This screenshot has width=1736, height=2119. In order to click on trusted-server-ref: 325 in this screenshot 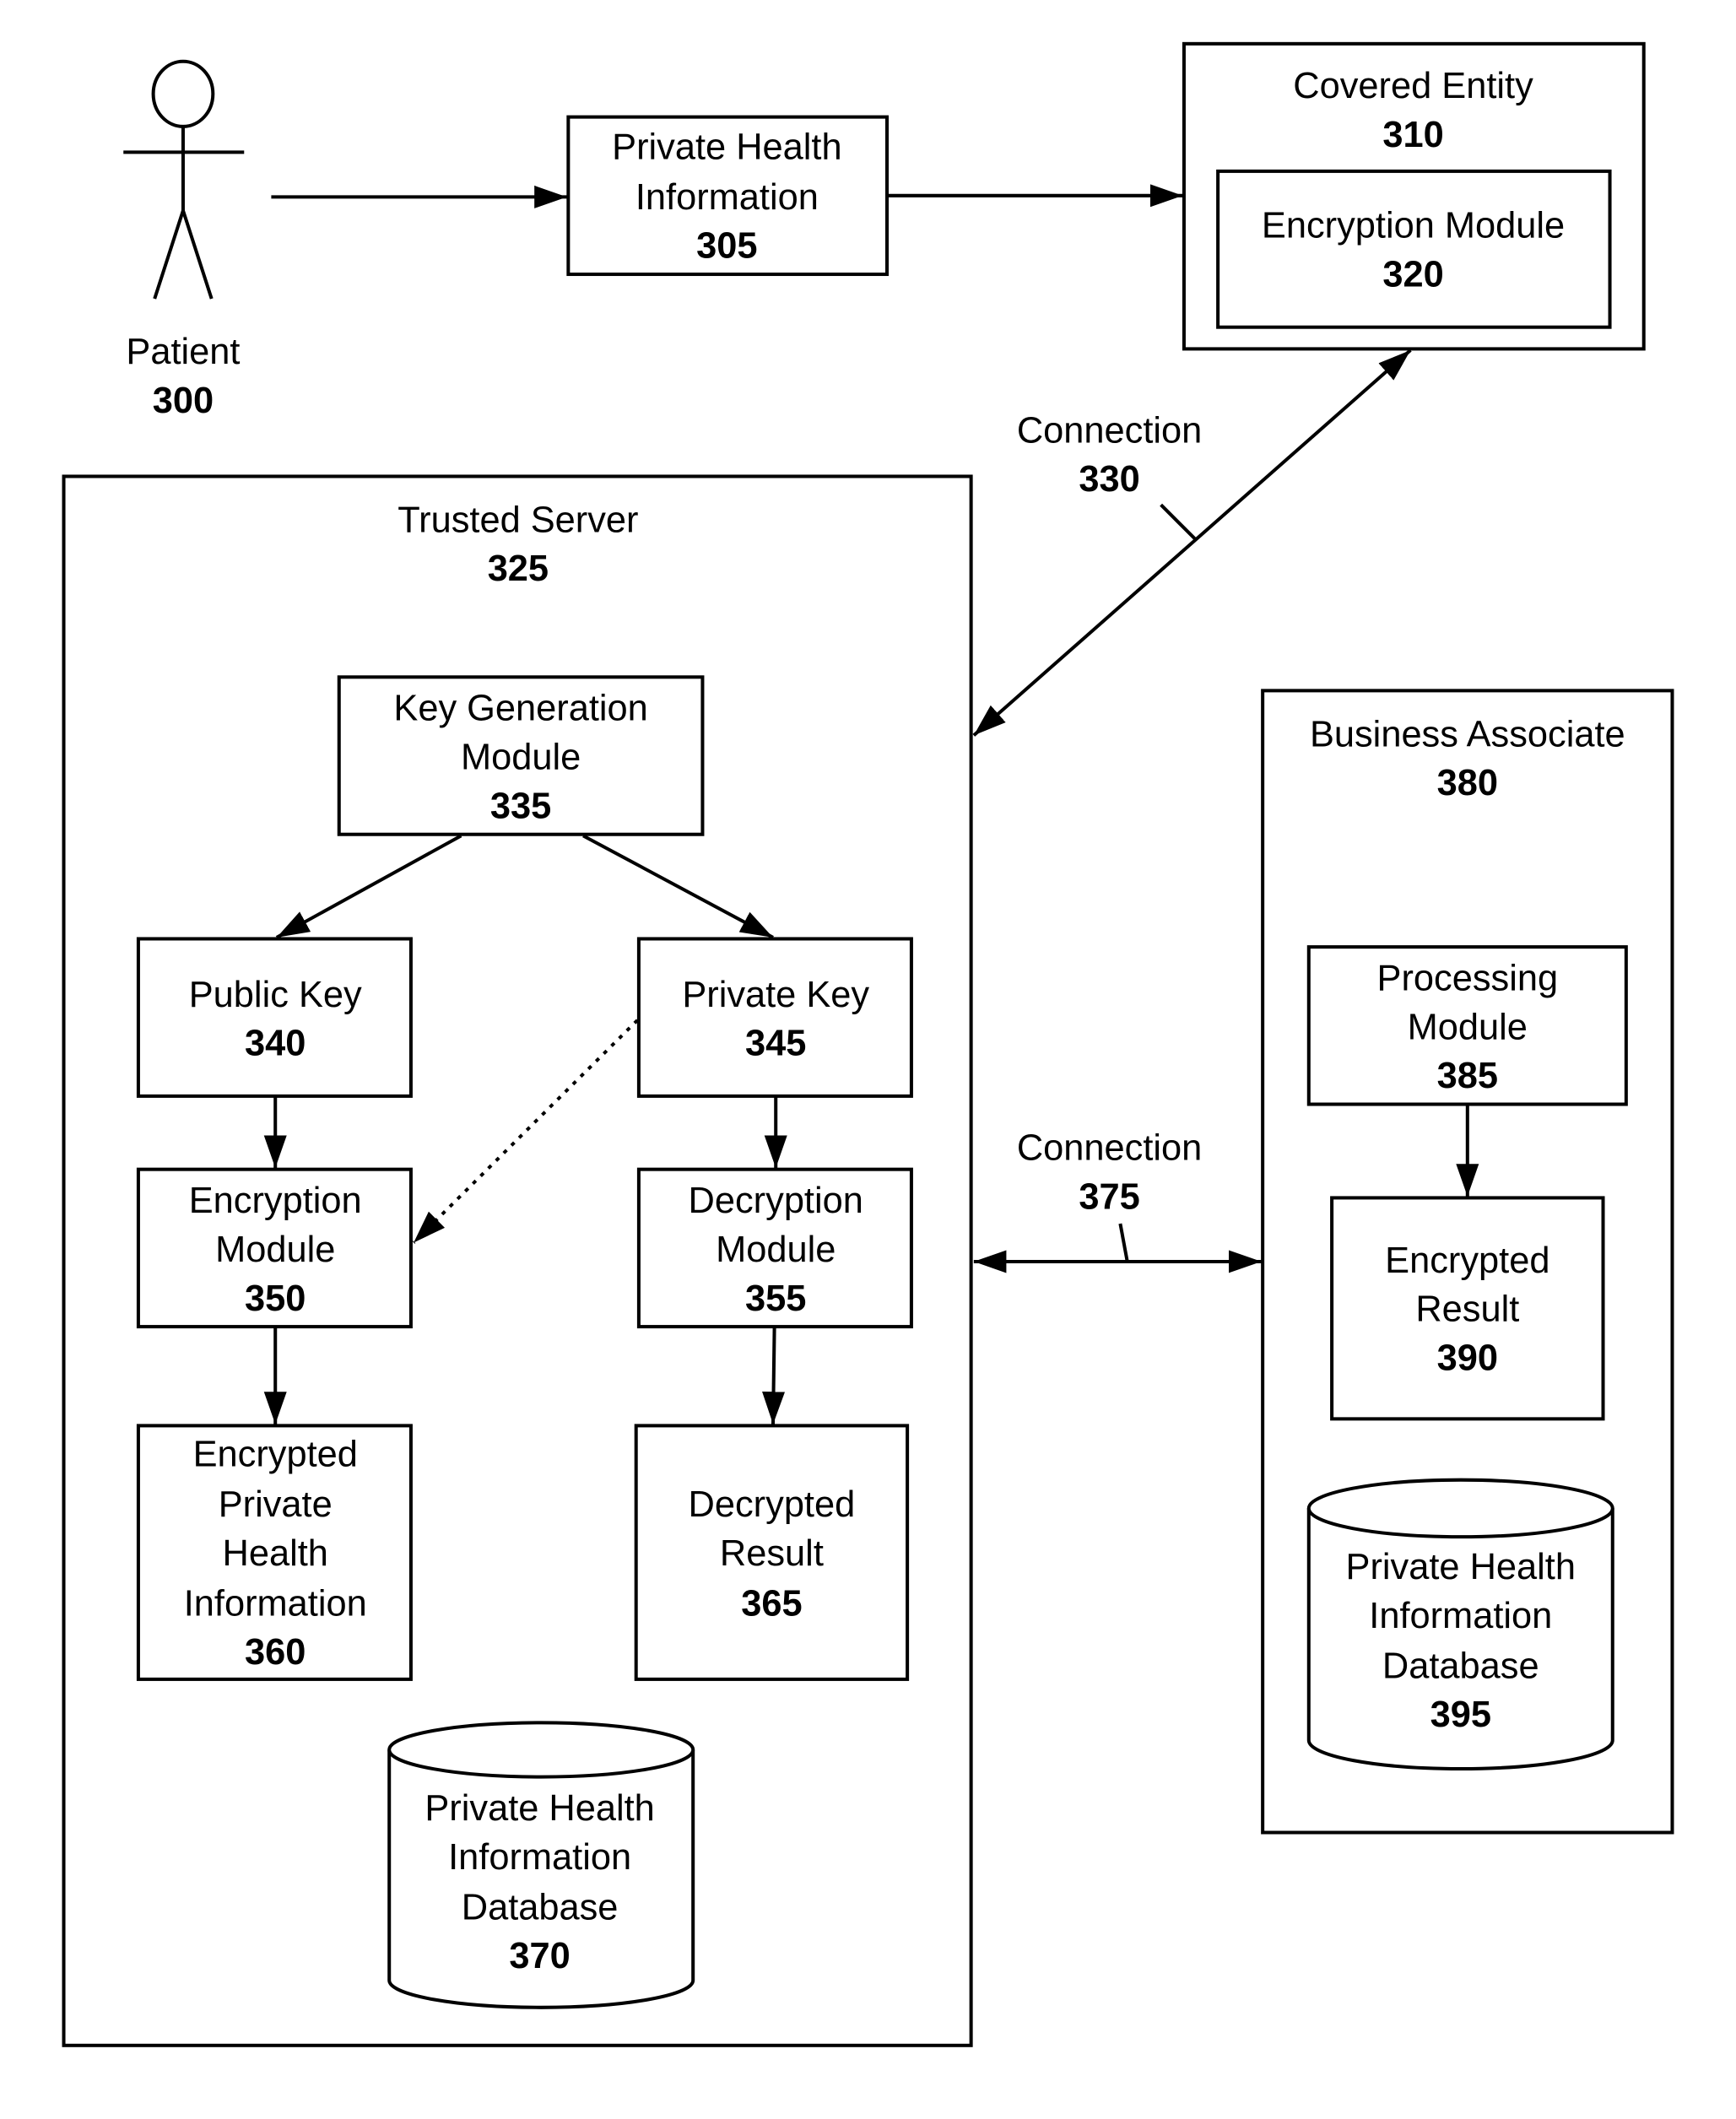, I will do `click(518, 569)`.